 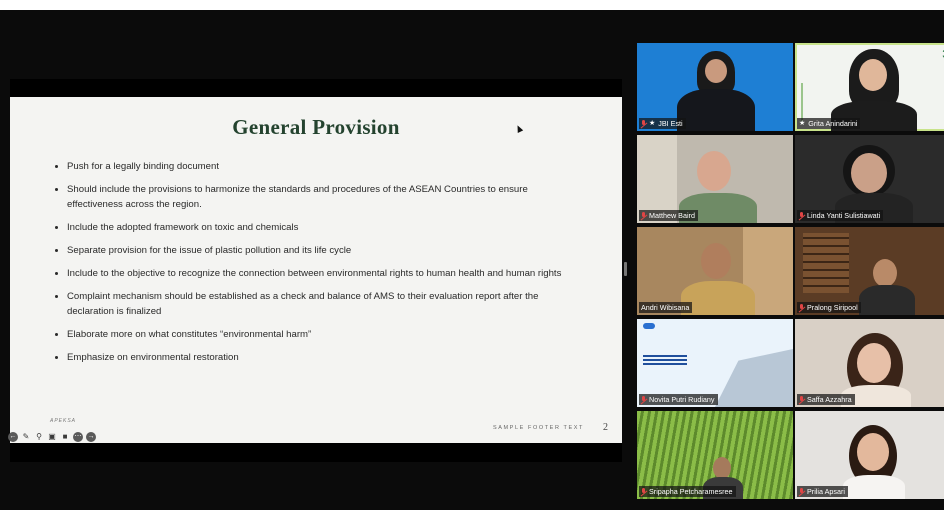 What do you see at coordinates (829, 123) in the screenshot?
I see `participant-name-label: ★ Grita Anindarini` at bounding box center [829, 123].